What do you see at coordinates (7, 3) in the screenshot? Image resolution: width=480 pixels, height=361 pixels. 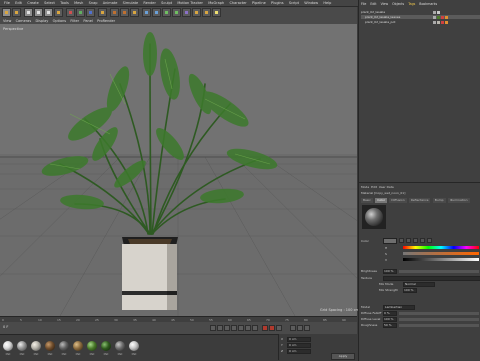 I see `menu-file: File` at bounding box center [7, 3].